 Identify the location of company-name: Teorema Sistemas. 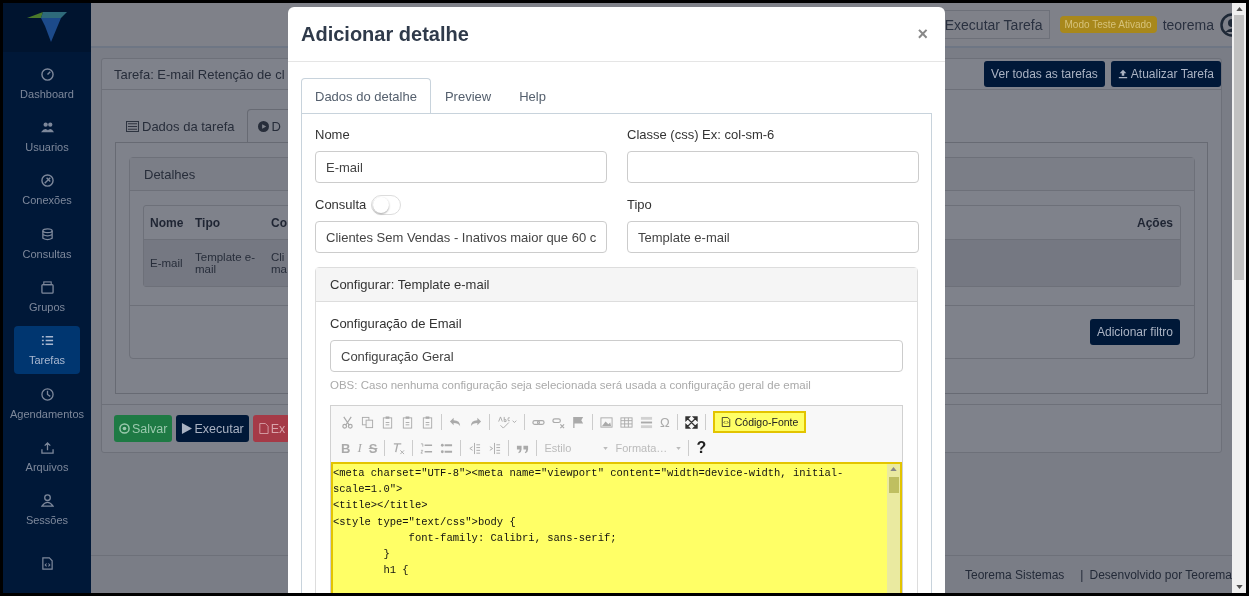
(1014, 574).